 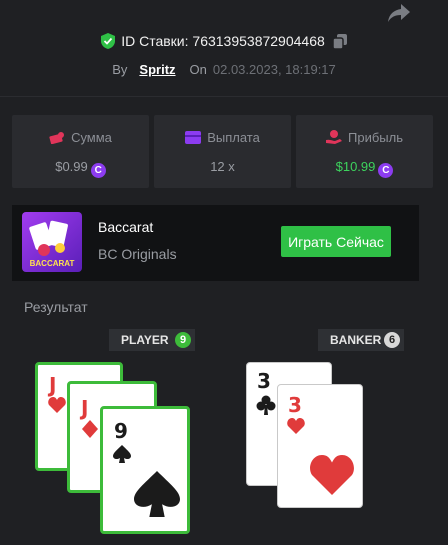 I want to click on diamond-icon, so click(x=90, y=429).